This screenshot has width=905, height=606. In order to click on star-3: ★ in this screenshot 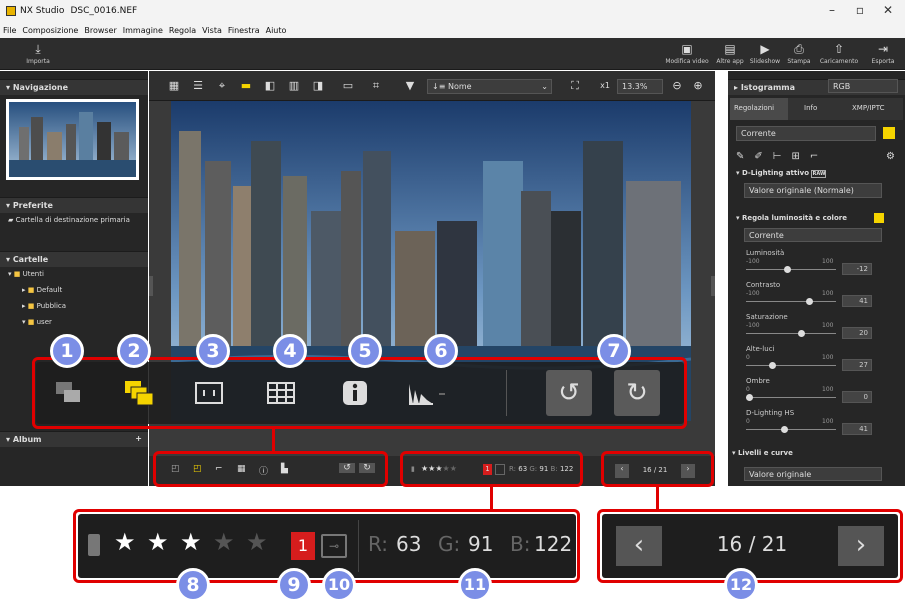, I will do `click(191, 542)`.